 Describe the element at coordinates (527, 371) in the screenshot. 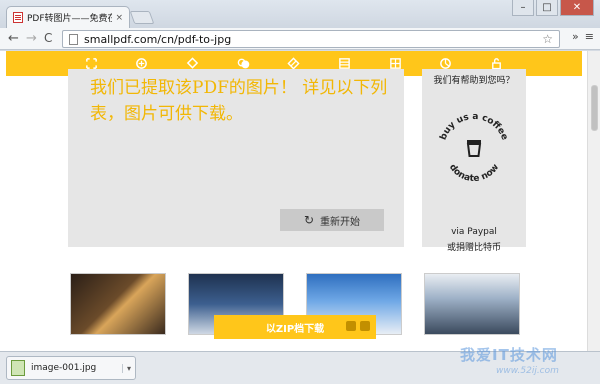

I see `watermark-url: www.52ij.com` at that location.